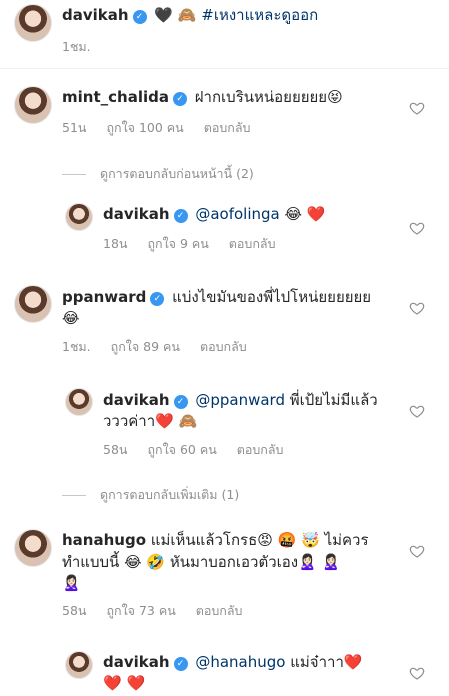 This screenshot has width=449, height=696. I want to click on likes-count: ถูกใจ 73 คน, so click(140, 610).